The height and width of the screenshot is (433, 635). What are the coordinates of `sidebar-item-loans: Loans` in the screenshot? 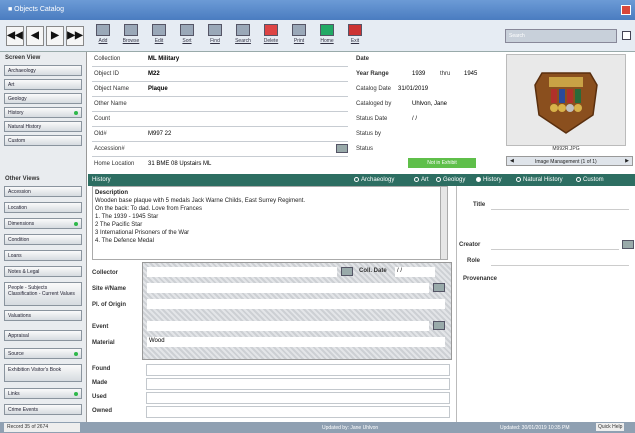 It's located at (43, 255).